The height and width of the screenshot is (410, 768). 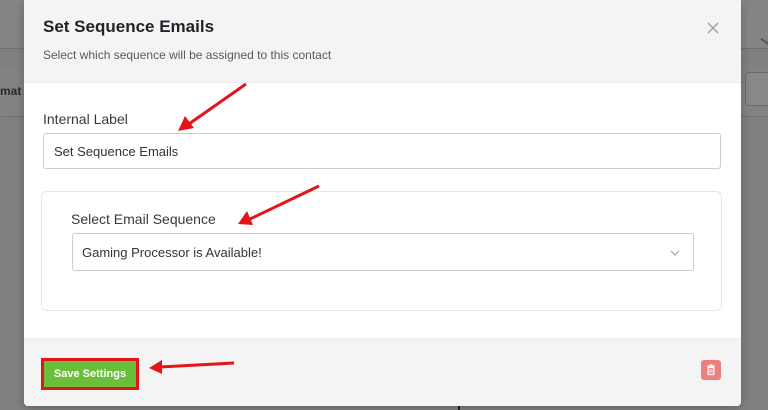 I want to click on internal-label-input, so click(x=382, y=151).